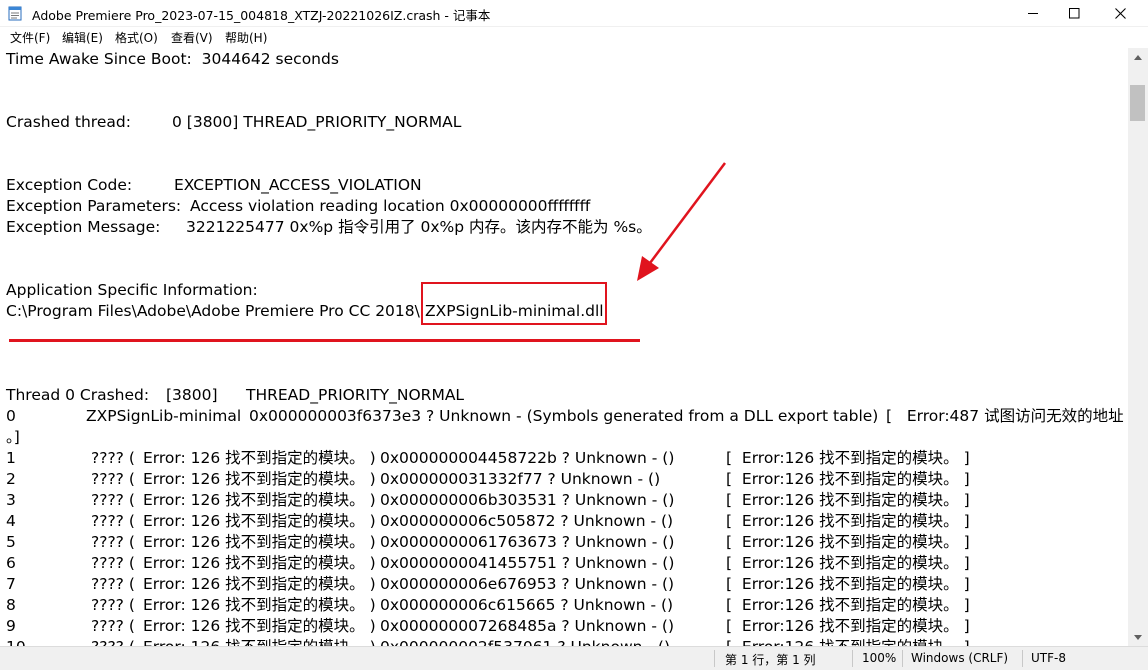 This screenshot has height=670, width=1148. I want to click on status-line-ending: Windows (CRLF), so click(960, 658).